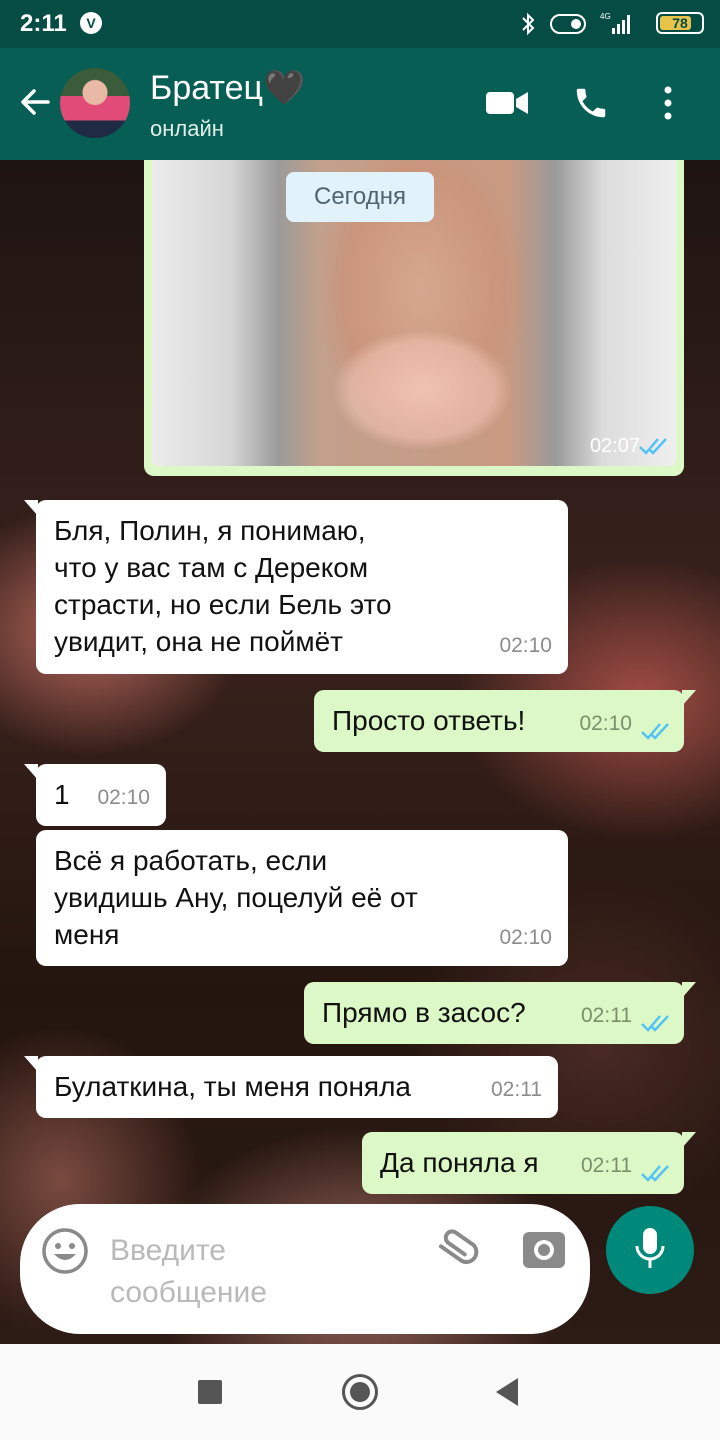 The image size is (720, 1440). What do you see at coordinates (95, 103) in the screenshot?
I see `contact-avatar` at bounding box center [95, 103].